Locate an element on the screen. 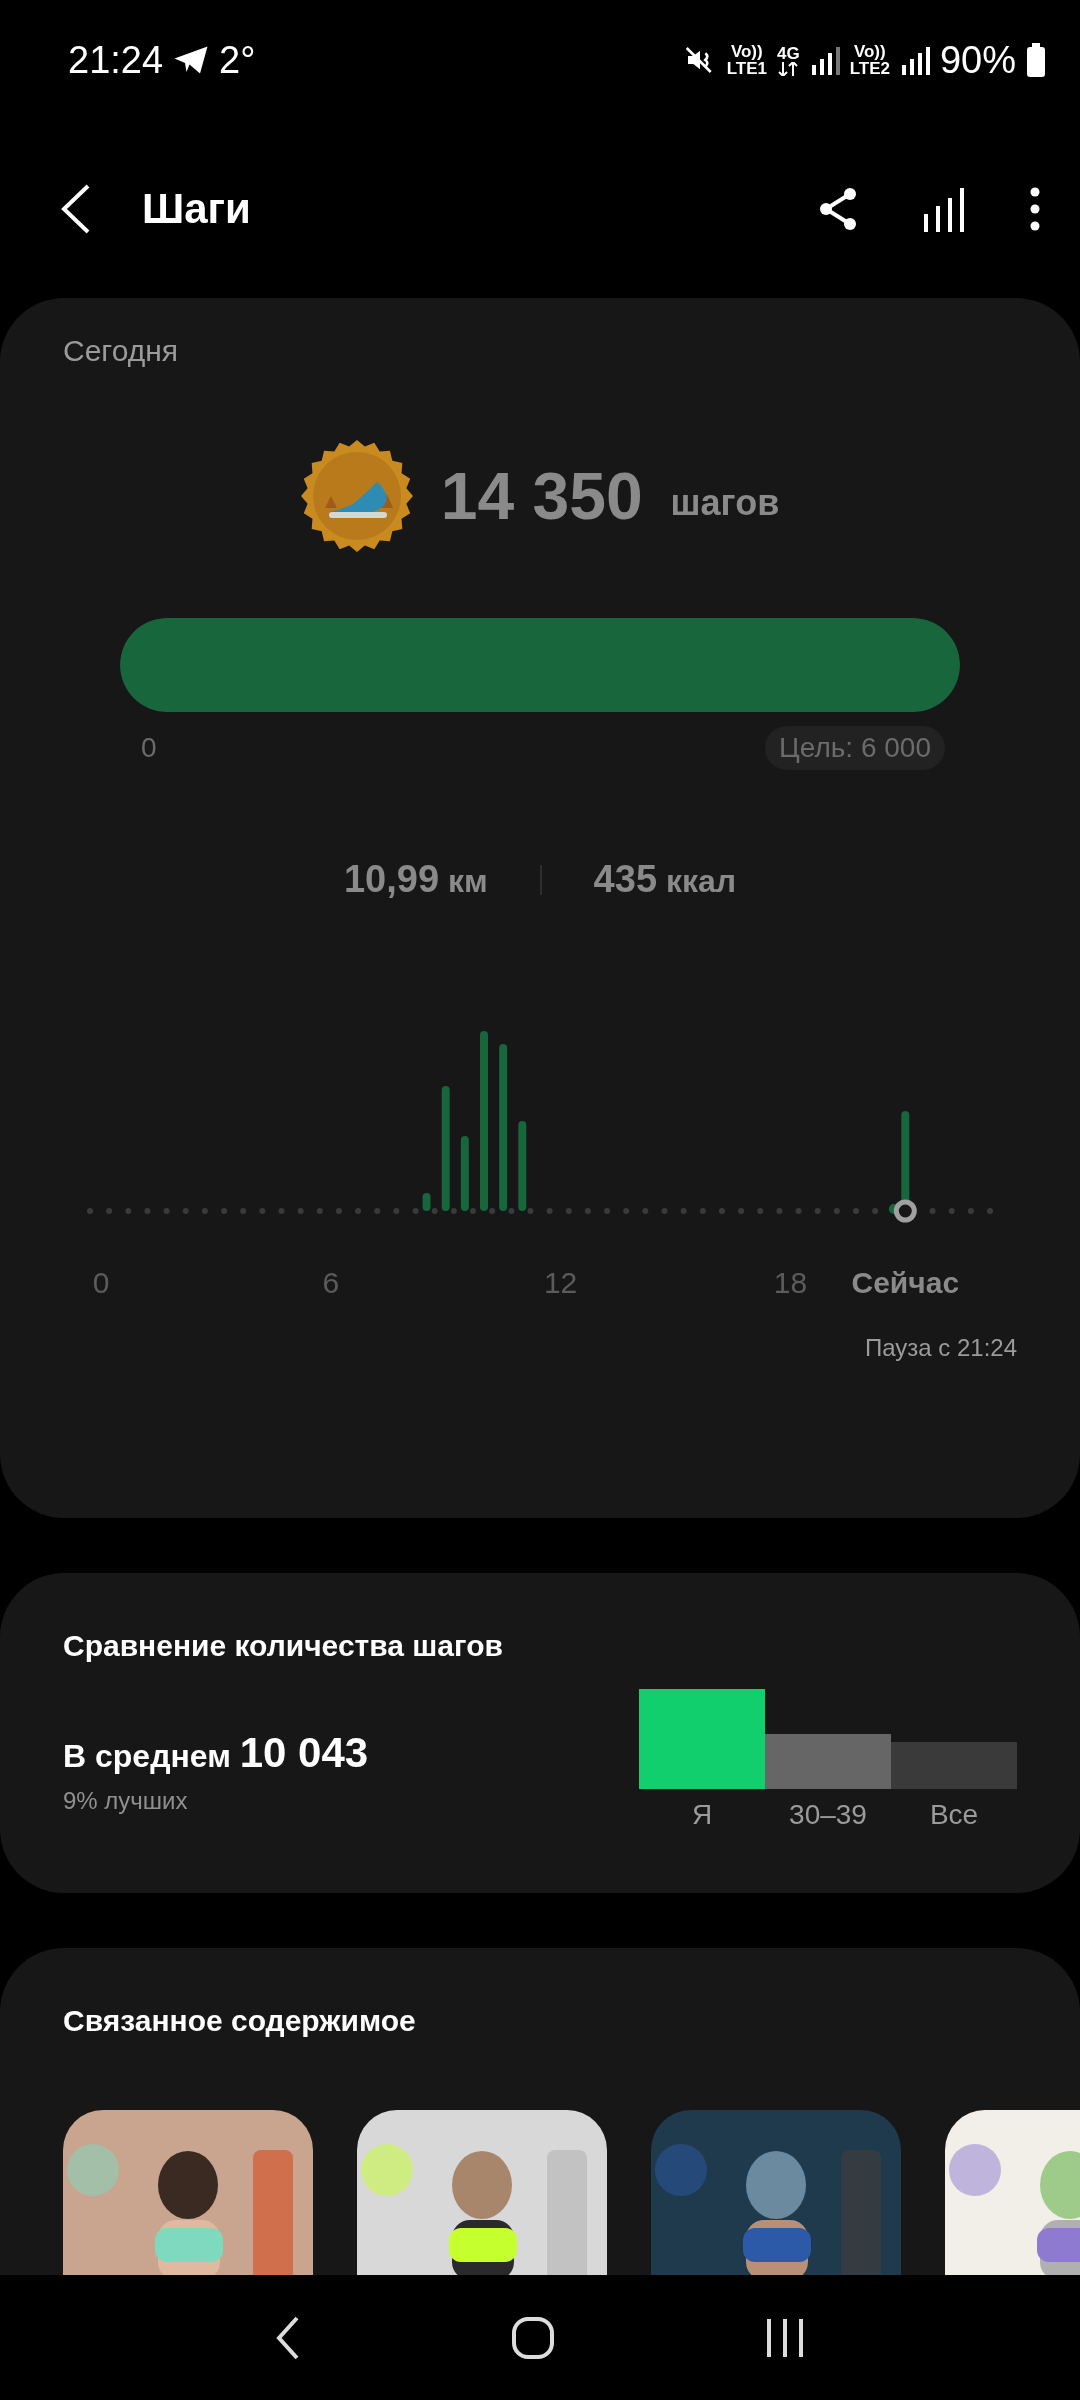 The height and width of the screenshot is (2400, 1080). battery-icon is located at coordinates (1036, 60).